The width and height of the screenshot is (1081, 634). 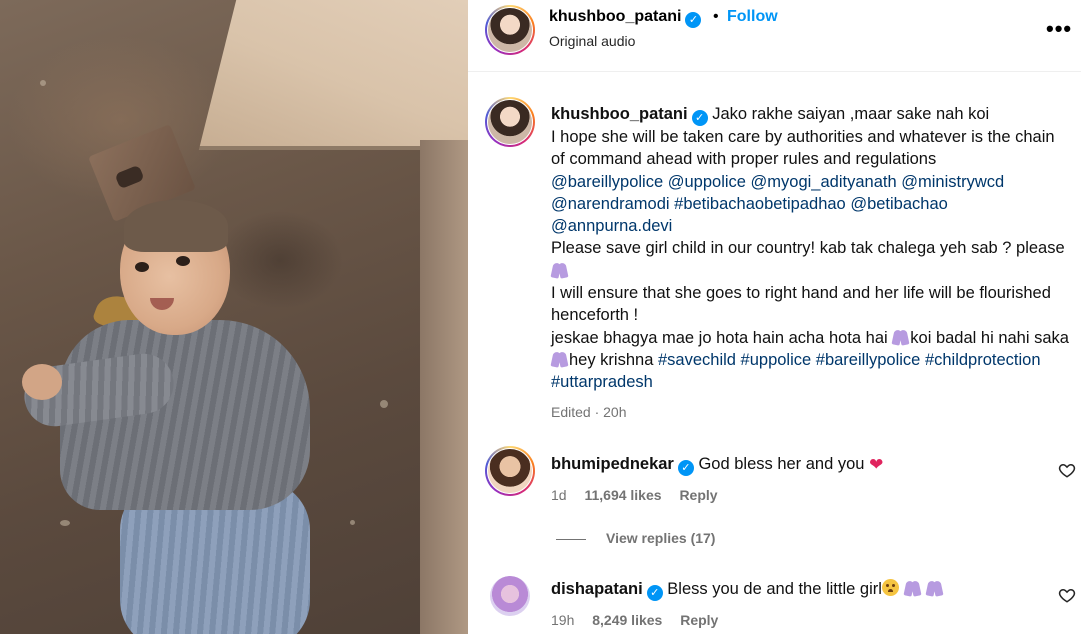 I want to click on more-options-icon: •••, so click(x=1059, y=29).